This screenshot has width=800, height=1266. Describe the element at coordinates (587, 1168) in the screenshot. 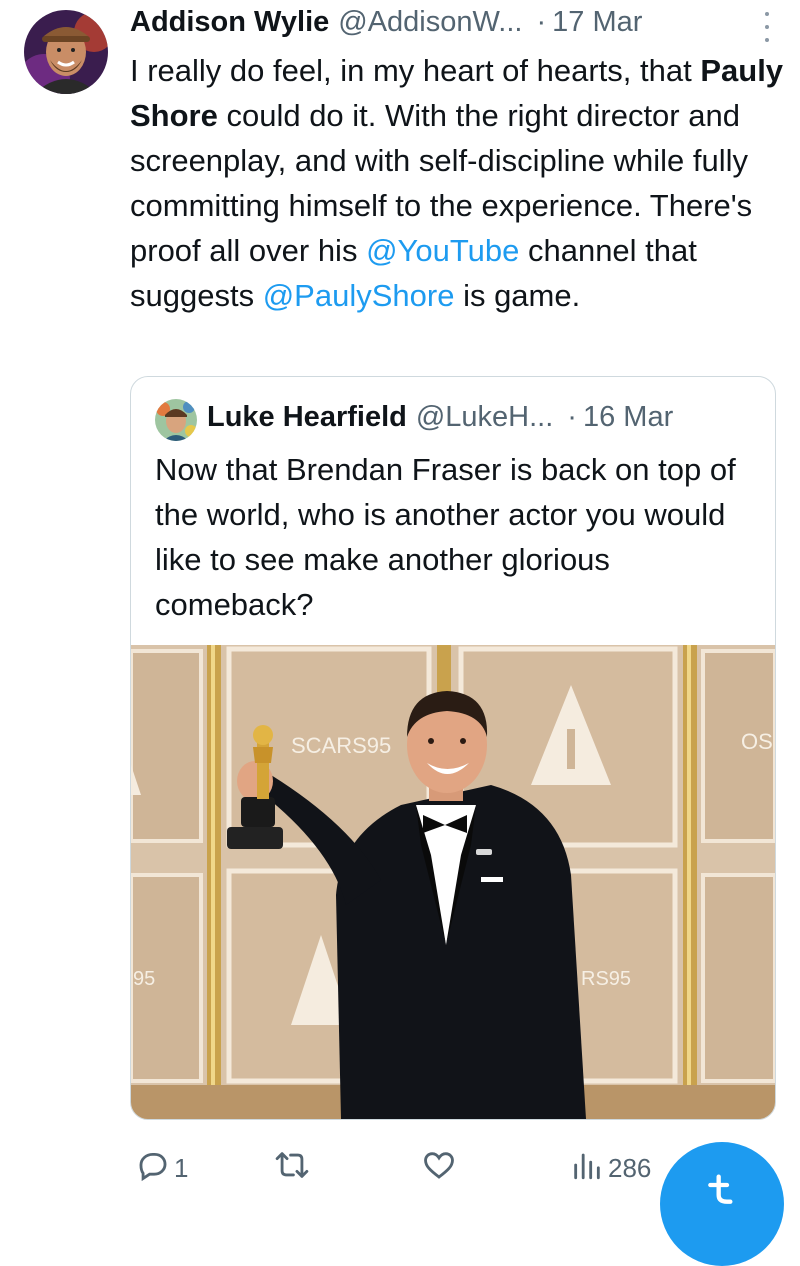

I see `views-icon` at that location.